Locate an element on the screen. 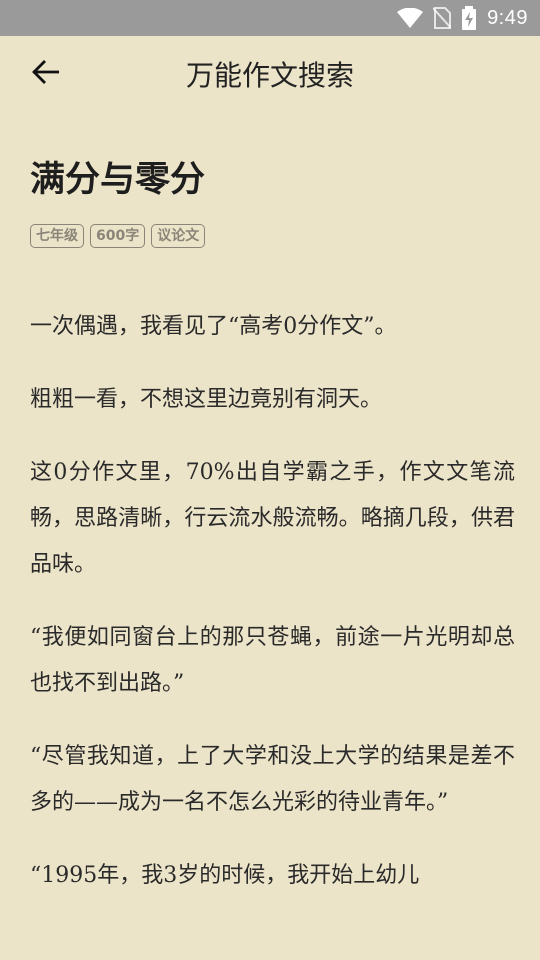 This screenshot has width=540, height=960. wifi-icon is located at coordinates (410, 18).